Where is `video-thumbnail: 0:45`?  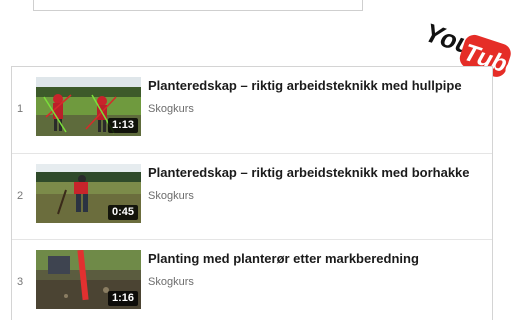 video-thumbnail: 0:45 is located at coordinates (88, 193).